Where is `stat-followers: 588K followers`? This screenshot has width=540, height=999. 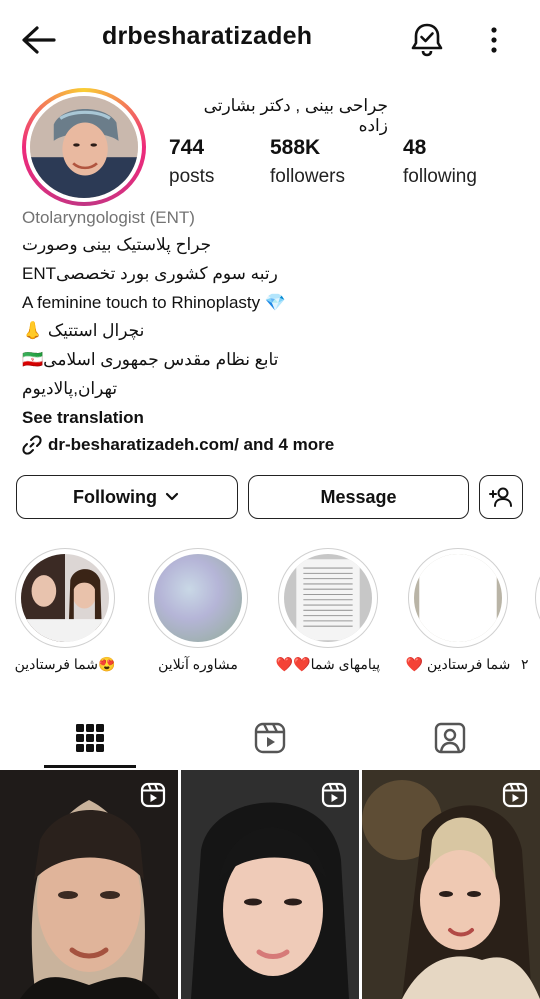
stat-followers: 588K followers is located at coordinates (307, 162).